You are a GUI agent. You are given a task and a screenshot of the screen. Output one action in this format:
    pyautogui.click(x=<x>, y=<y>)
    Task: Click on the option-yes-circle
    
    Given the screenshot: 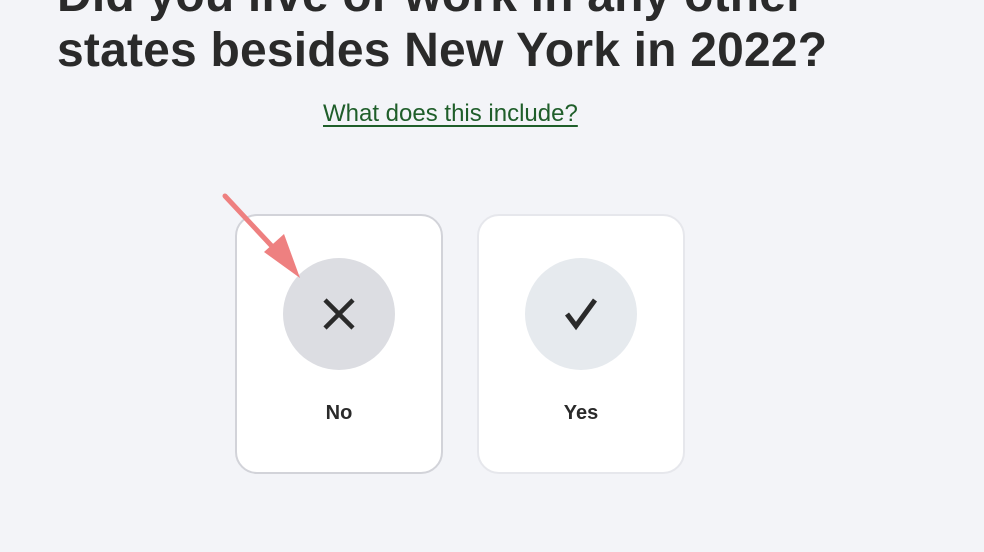 What is the action you would take?
    pyautogui.click(x=581, y=314)
    